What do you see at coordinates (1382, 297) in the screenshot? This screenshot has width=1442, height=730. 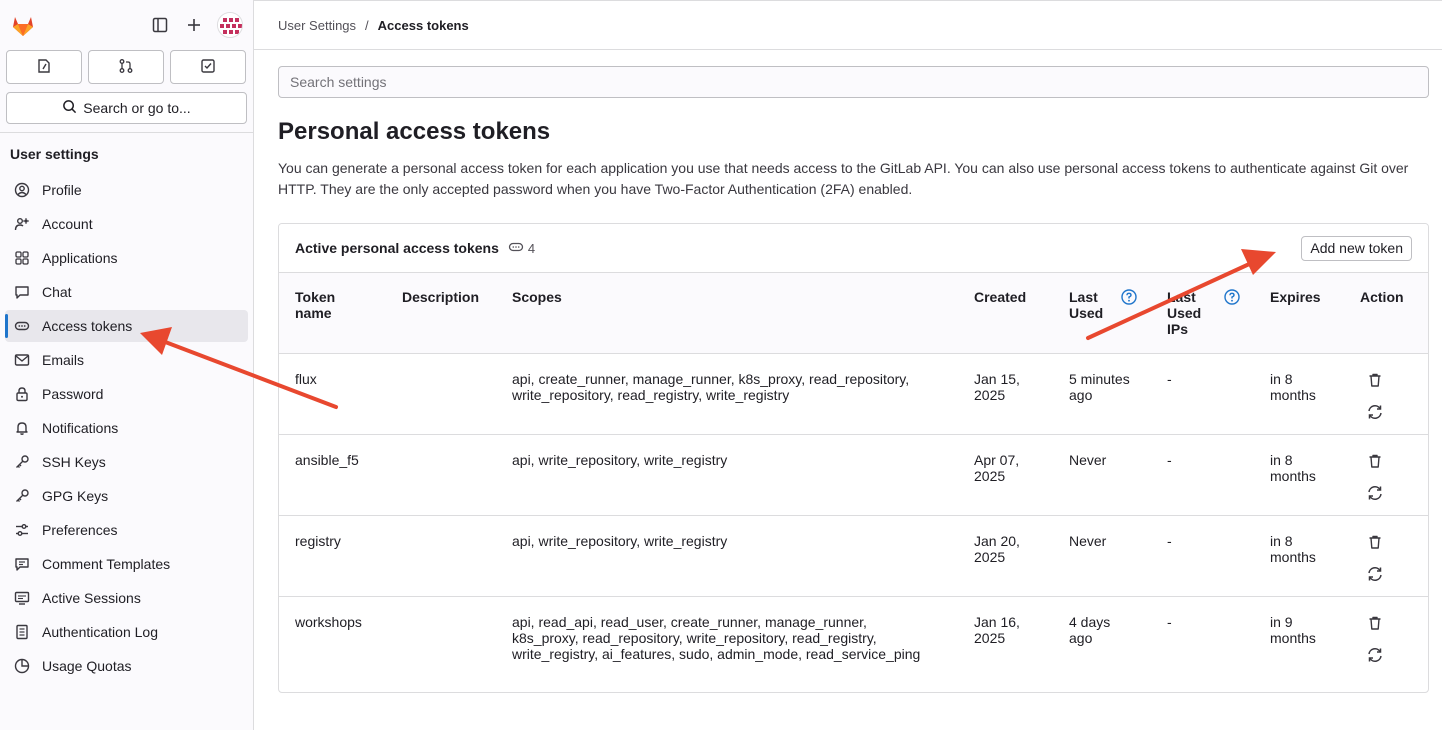 I see `column-header-action: Action` at bounding box center [1382, 297].